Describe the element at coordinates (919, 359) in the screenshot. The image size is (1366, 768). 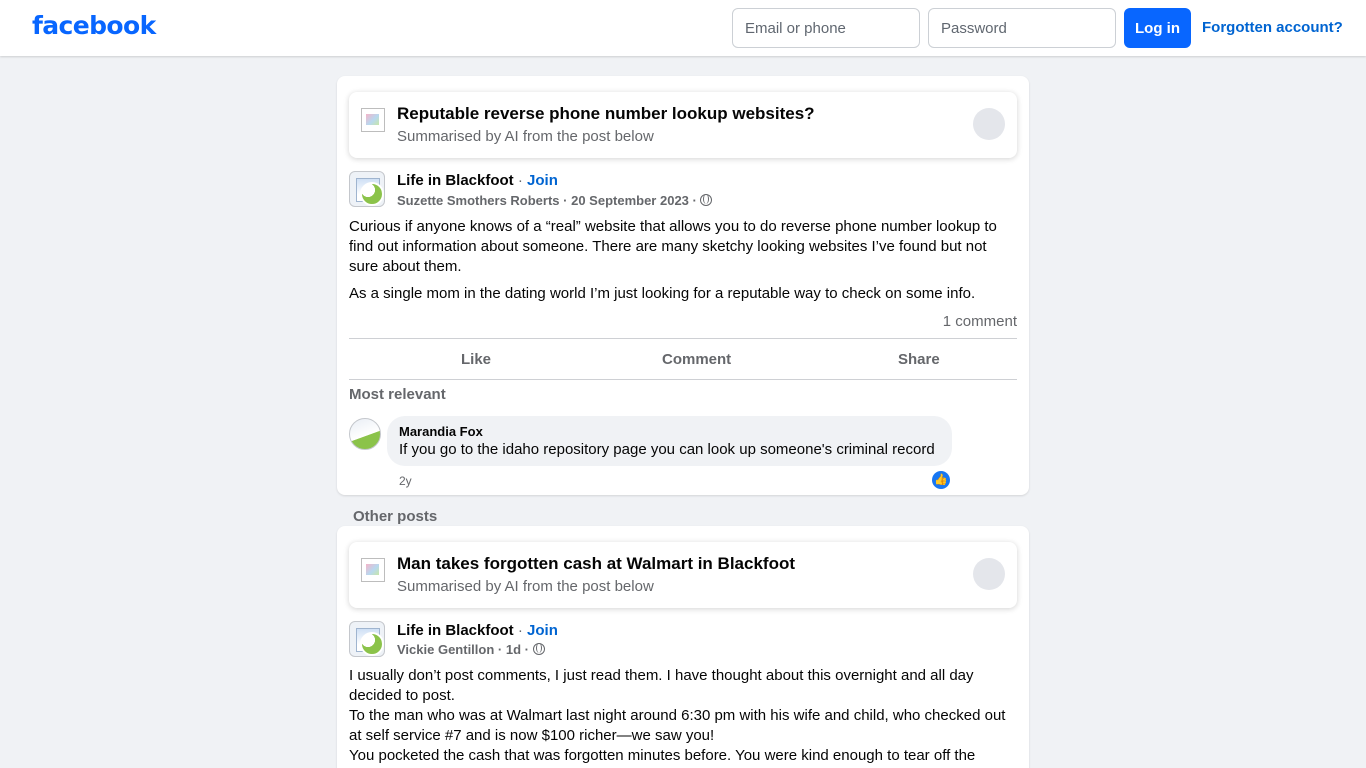
I see `share-button: Share` at that location.